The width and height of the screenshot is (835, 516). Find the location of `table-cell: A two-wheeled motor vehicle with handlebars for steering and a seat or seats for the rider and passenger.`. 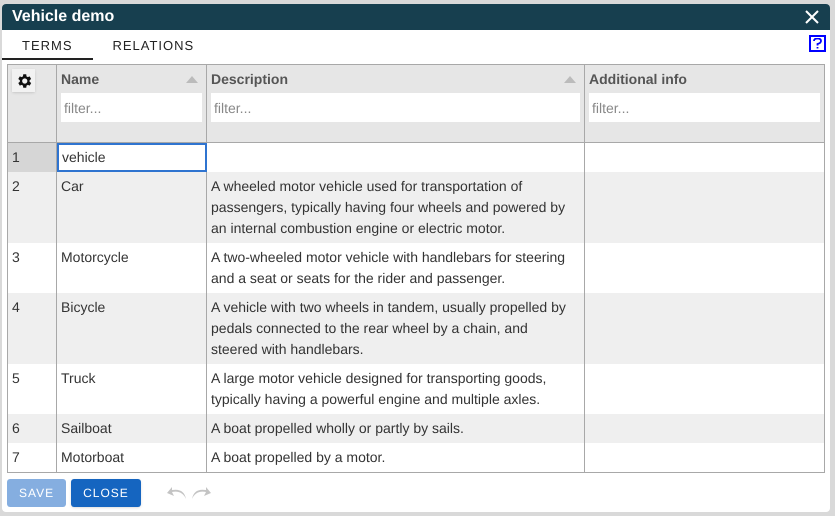

table-cell: A two-wheeled motor vehicle with handlebars for steering and a seat or seats for the rider and passenger. is located at coordinates (391, 268).